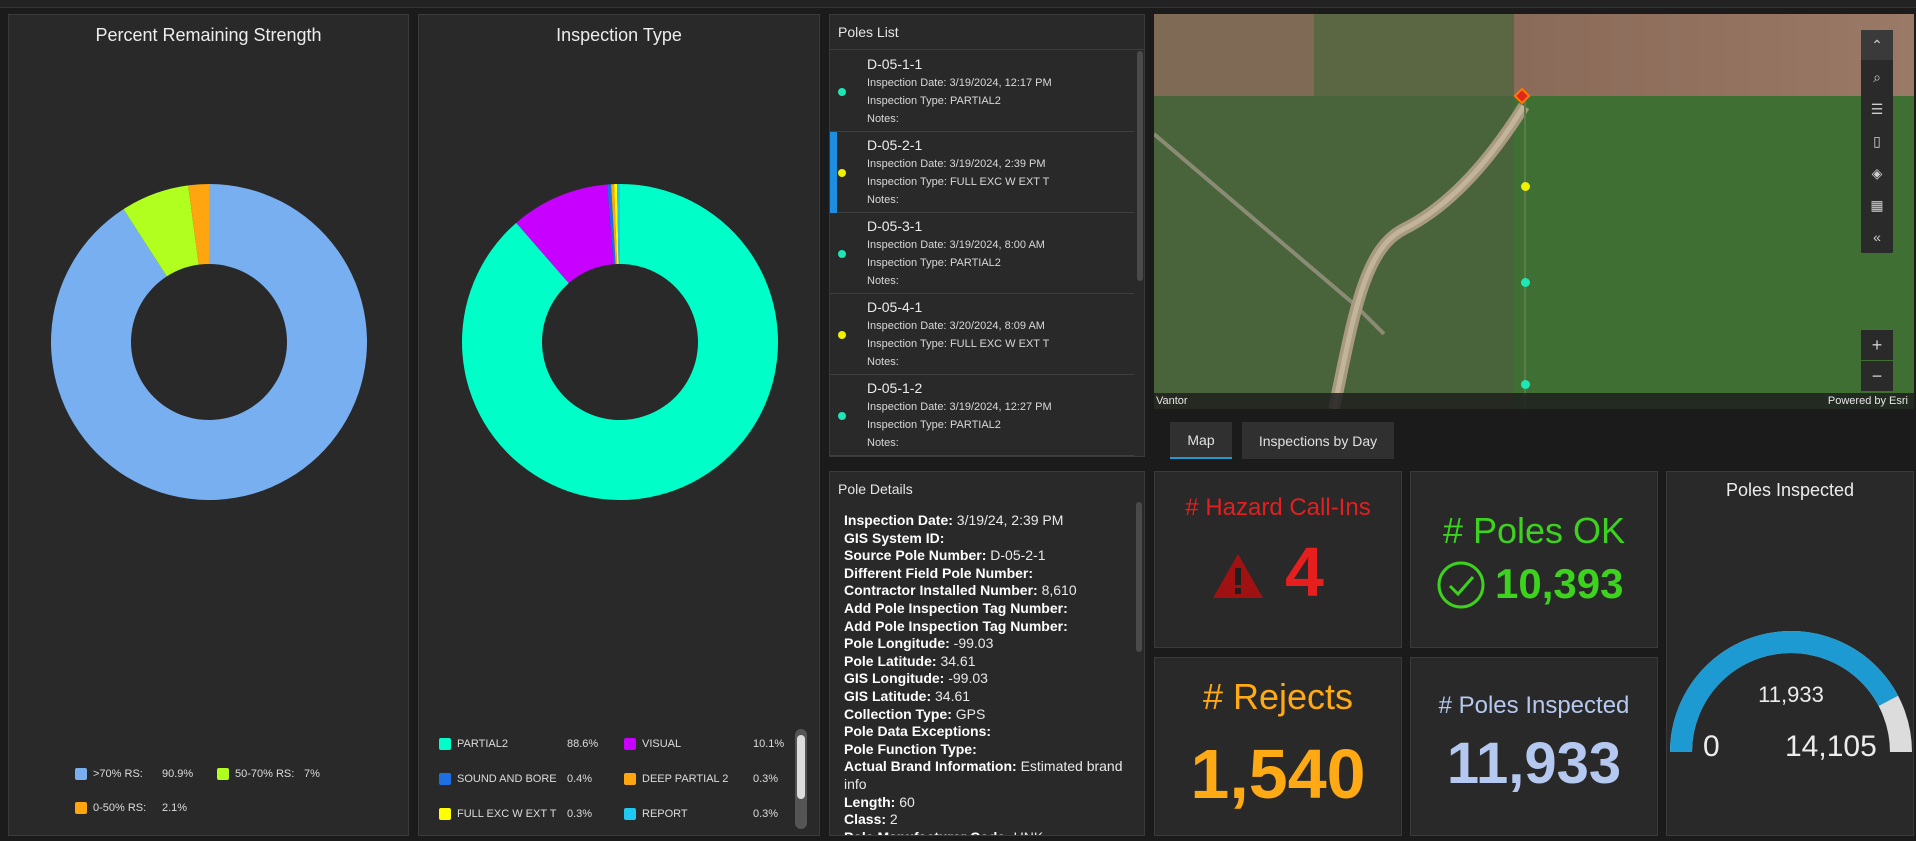 The width and height of the screenshot is (1916, 841). I want to click on pole-detail-value: D-05-2-1, so click(1018, 555).